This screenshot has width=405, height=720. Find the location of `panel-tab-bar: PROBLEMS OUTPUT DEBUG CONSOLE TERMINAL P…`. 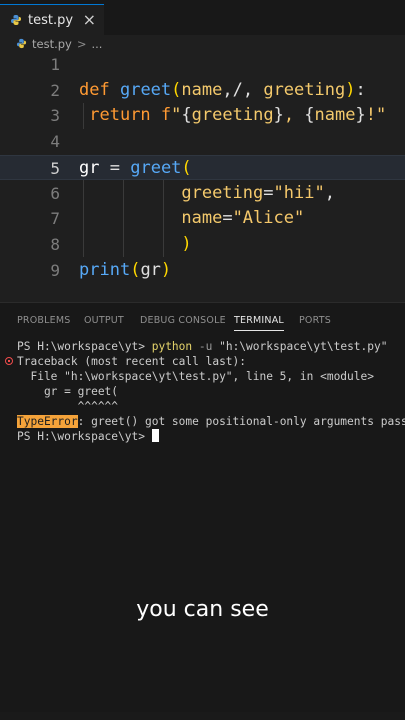

panel-tab-bar: PROBLEMS OUTPUT DEBUG CONSOLE TERMINAL P… is located at coordinates (202, 320).